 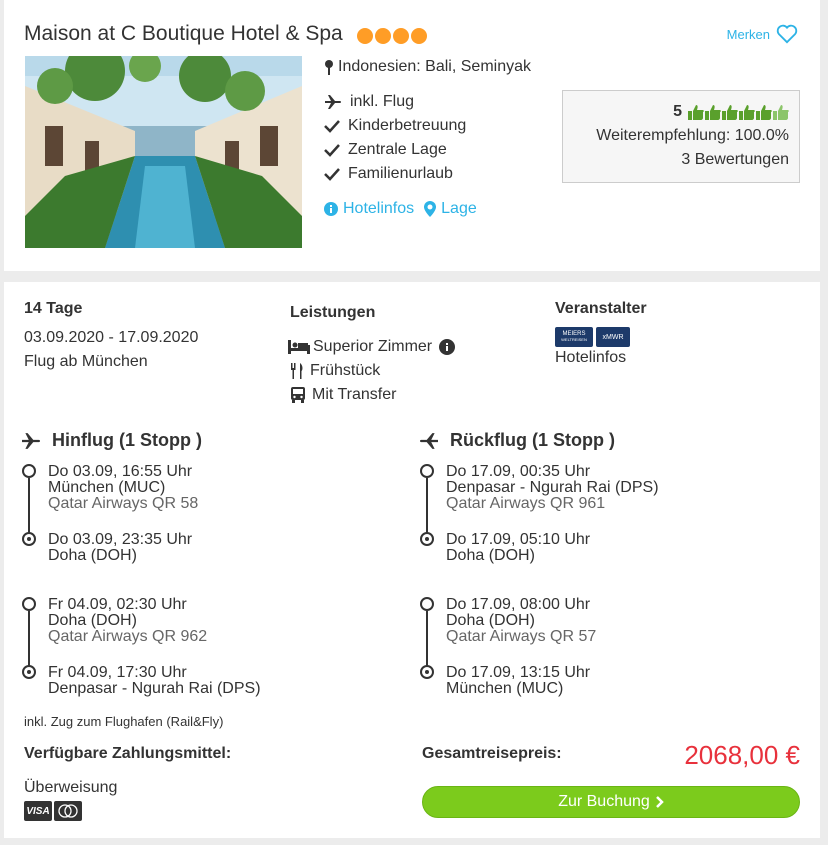 I want to click on lage-link: Lage, so click(x=450, y=209).